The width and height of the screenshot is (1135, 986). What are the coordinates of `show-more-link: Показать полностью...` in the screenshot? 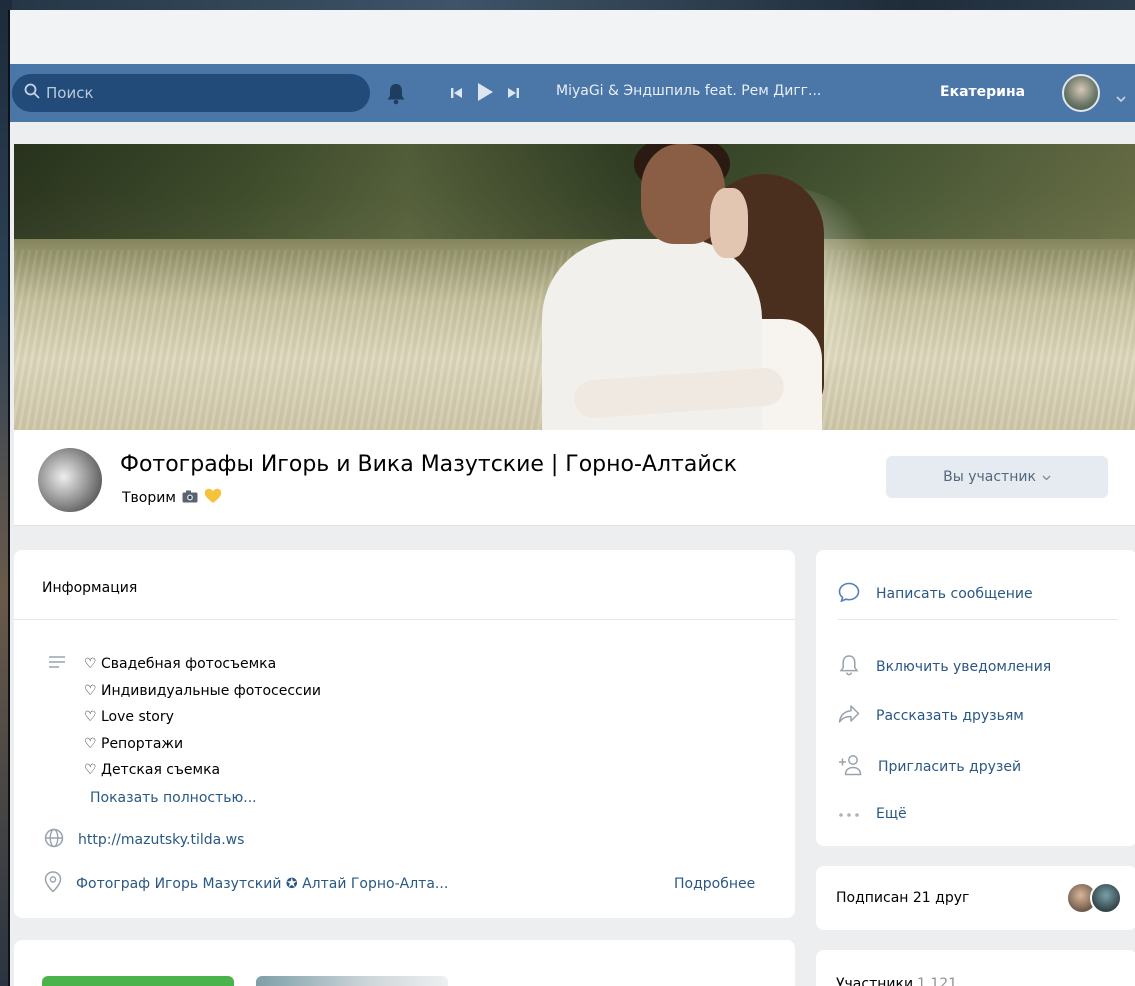 It's located at (173, 798).